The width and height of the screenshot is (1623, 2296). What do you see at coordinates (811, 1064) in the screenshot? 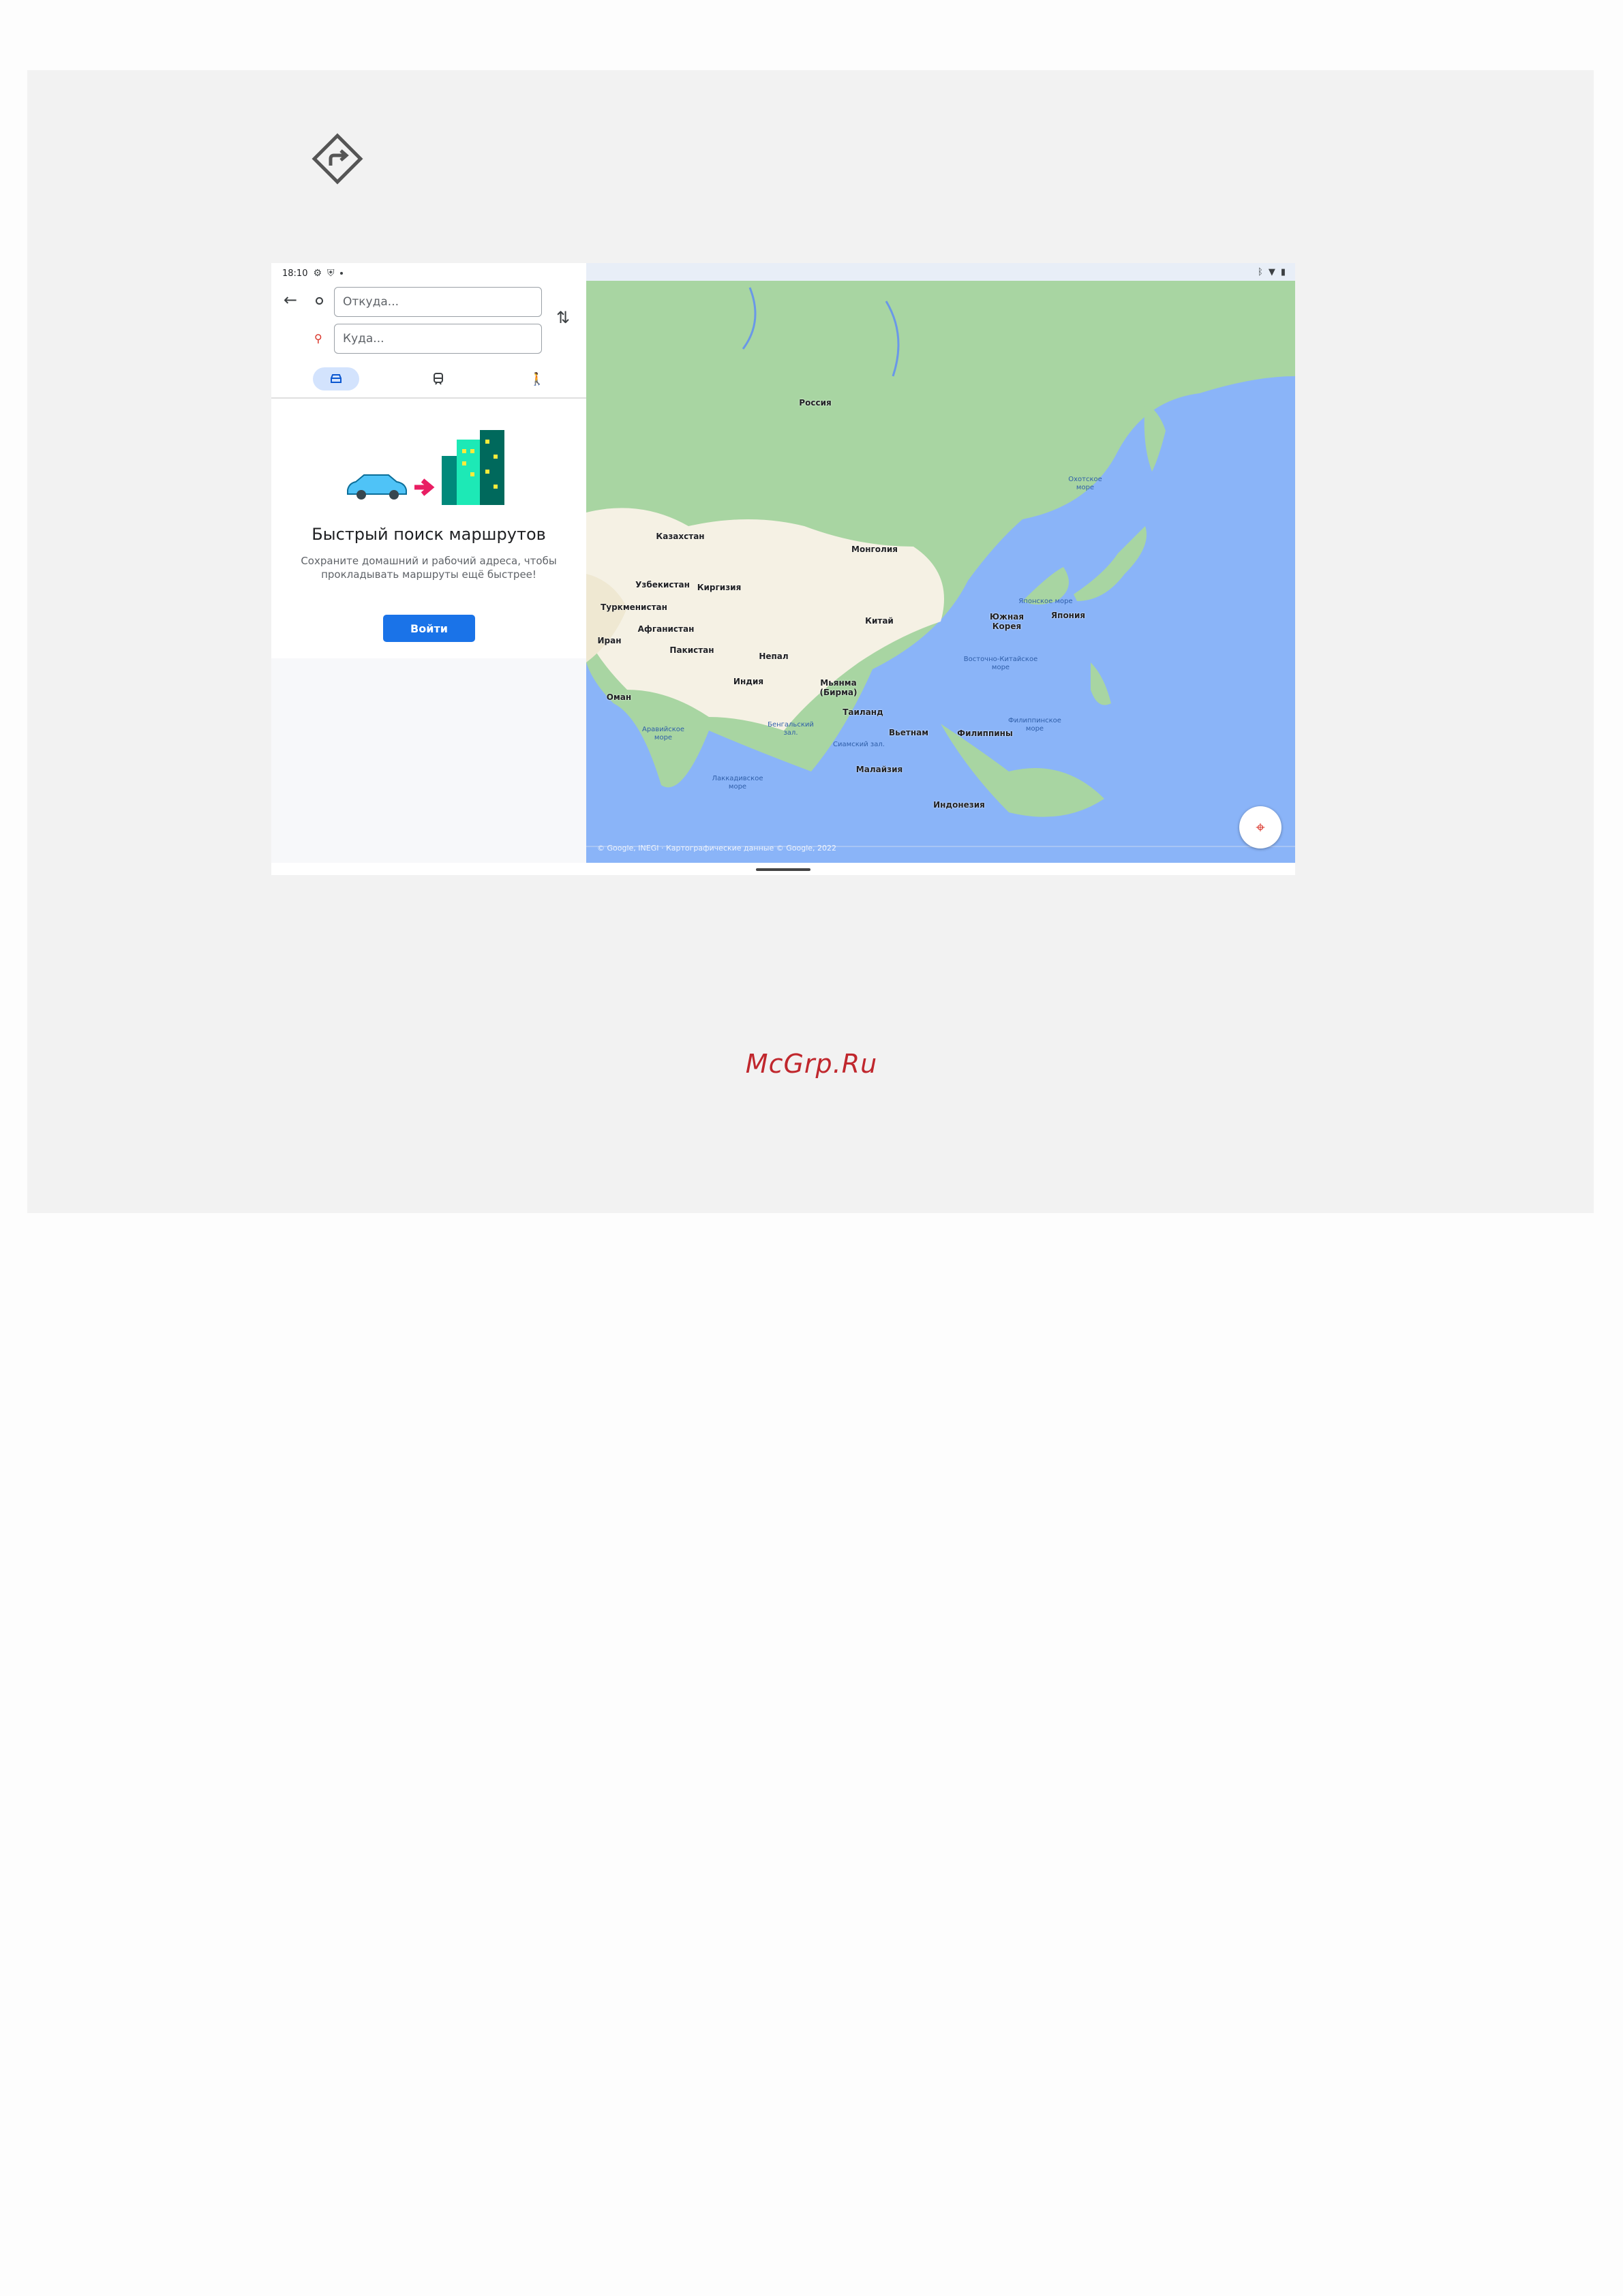
I see `watermark: McGrp.Ru` at bounding box center [811, 1064].